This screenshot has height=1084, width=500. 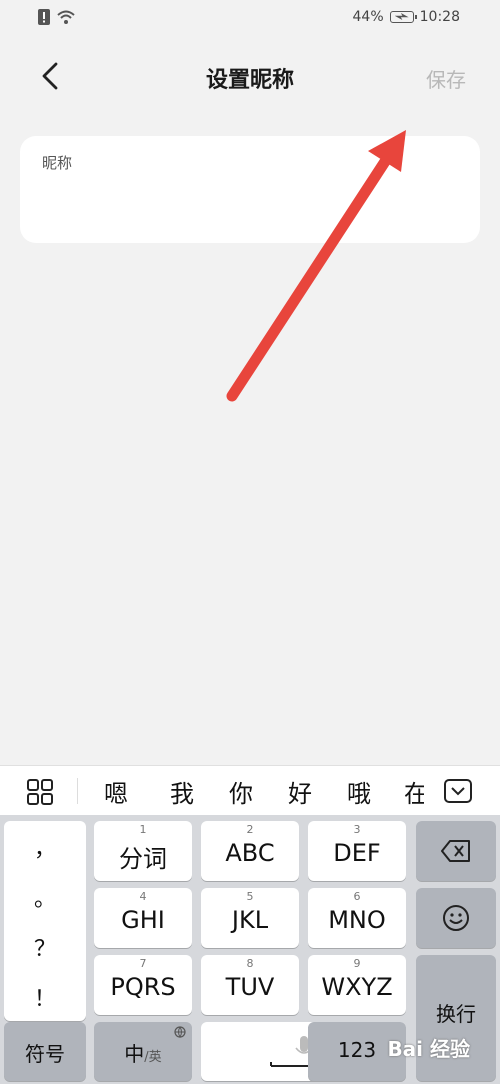 What do you see at coordinates (414, 790) in the screenshot?
I see `candidate-word: 在` at bounding box center [414, 790].